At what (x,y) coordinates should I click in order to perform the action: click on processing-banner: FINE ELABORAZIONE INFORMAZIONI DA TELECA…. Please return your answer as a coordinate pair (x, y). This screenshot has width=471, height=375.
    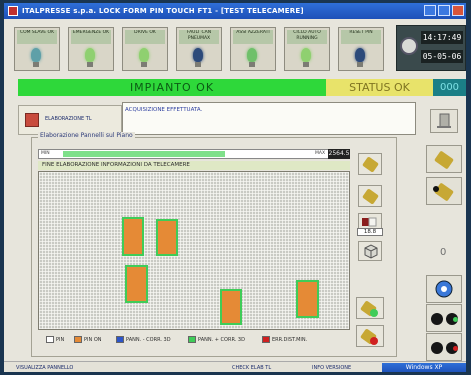
    Looking at the image, I should click on (194, 165).